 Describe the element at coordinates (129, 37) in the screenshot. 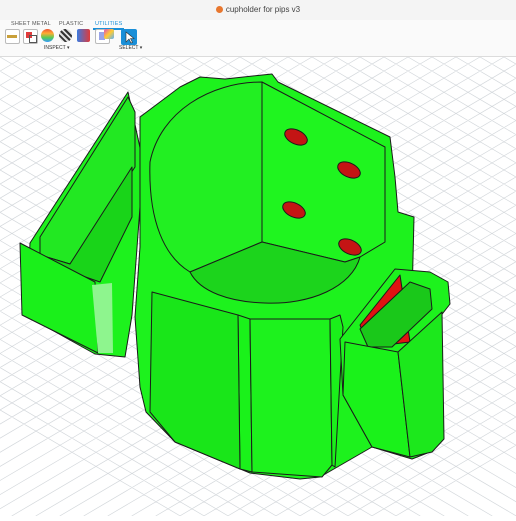

I see `select-tool-icon` at that location.